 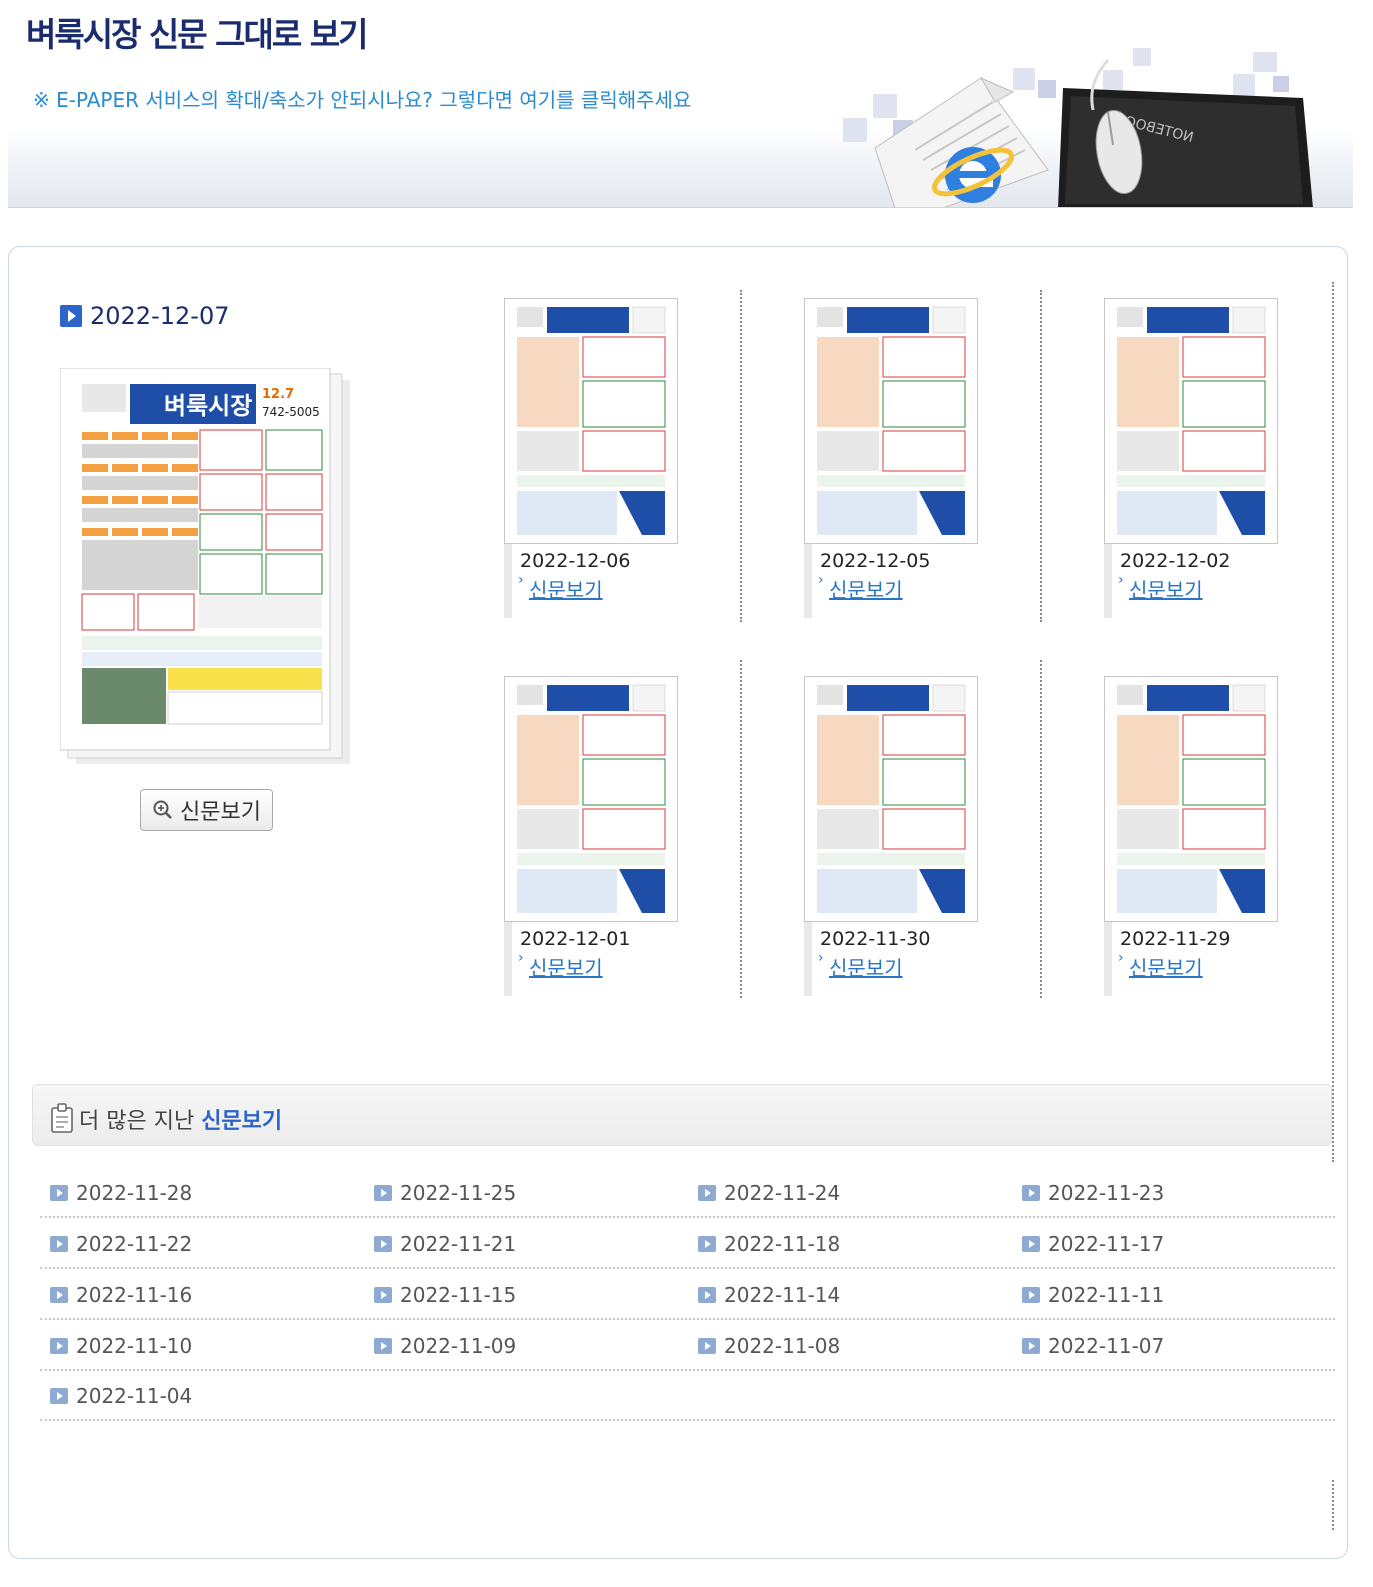 What do you see at coordinates (1093, 1193) in the screenshot?
I see `archive-date-link: 2022-11-23` at bounding box center [1093, 1193].